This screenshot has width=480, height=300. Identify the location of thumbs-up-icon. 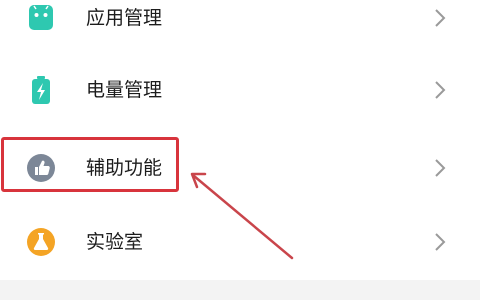
(41, 168).